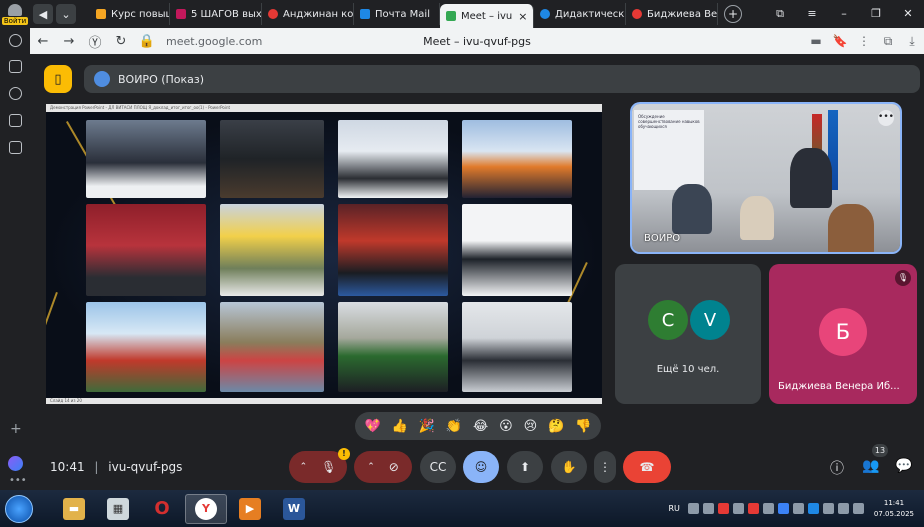  What do you see at coordinates (844, 14) in the screenshot?
I see `minimize-icon: –` at bounding box center [844, 14].